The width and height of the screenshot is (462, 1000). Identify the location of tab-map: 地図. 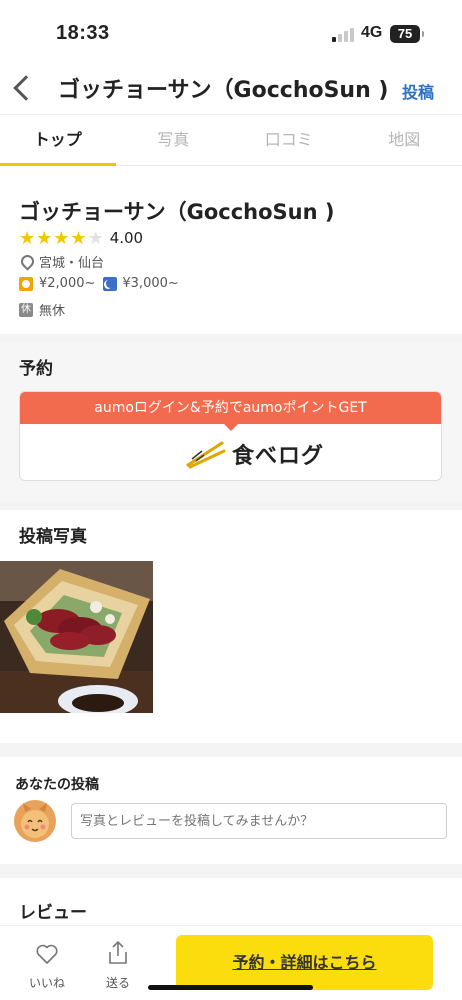
(404, 140).